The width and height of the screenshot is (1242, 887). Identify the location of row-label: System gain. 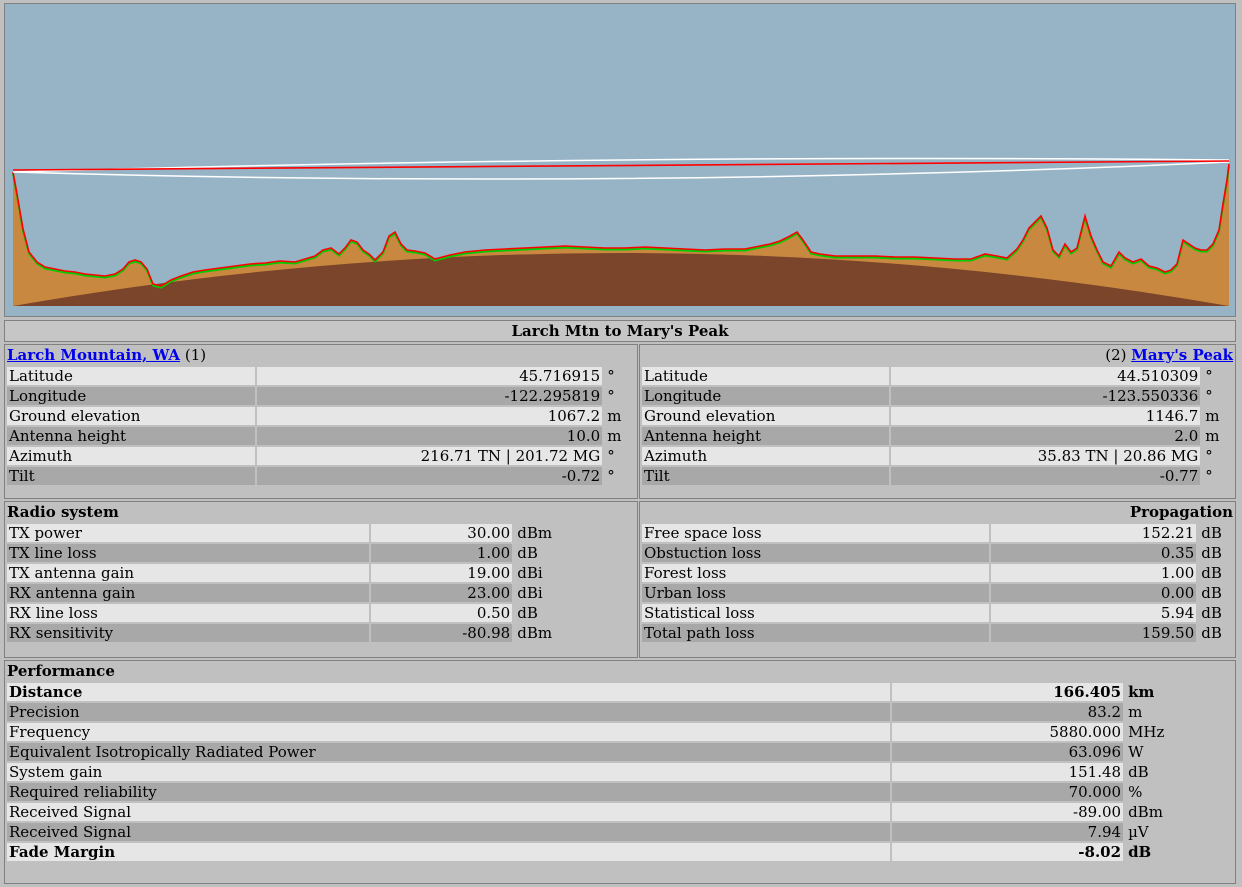
(448, 772).